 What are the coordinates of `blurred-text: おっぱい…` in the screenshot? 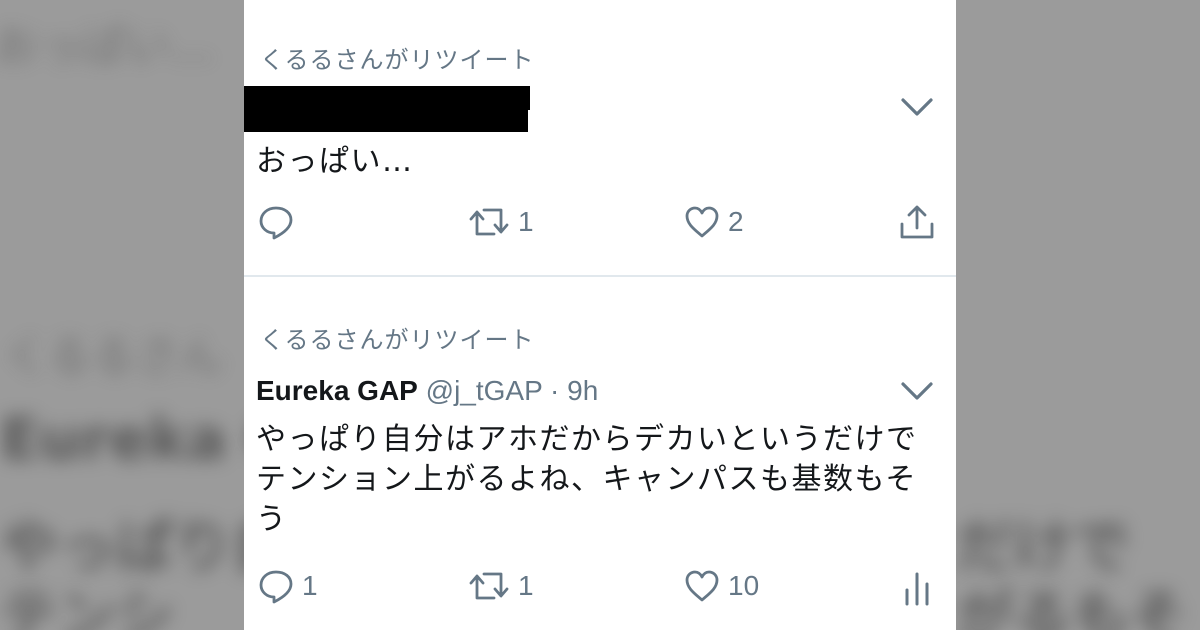 It's located at (107, 46).